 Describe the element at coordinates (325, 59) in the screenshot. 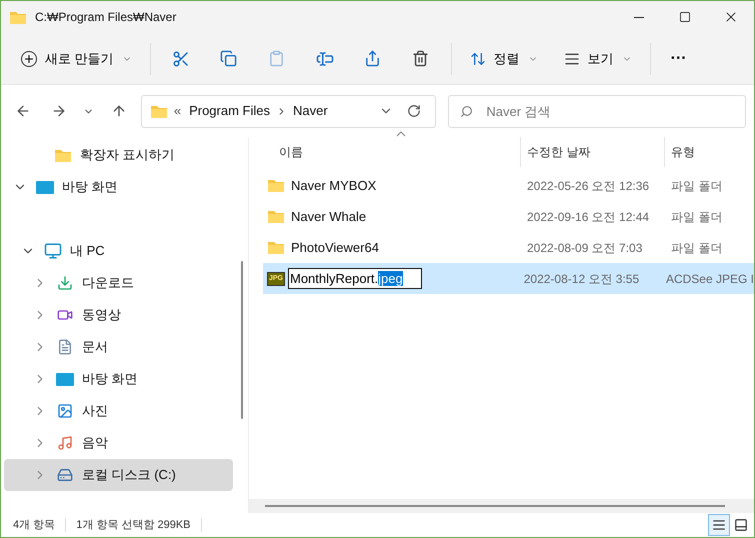

I see `rename-icon` at that location.